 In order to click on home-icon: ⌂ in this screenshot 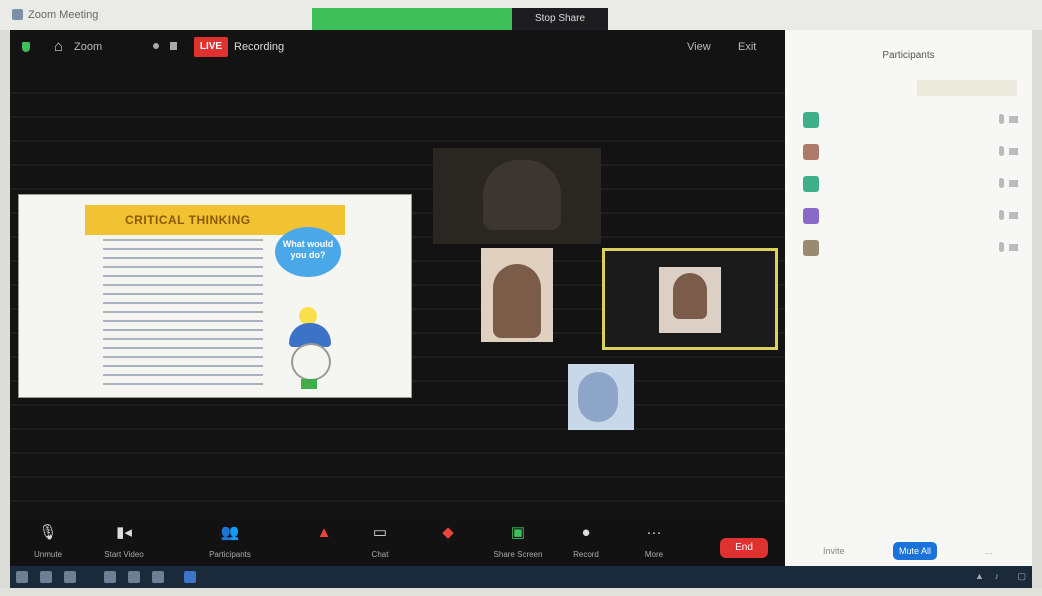, I will do `click(58, 46)`.